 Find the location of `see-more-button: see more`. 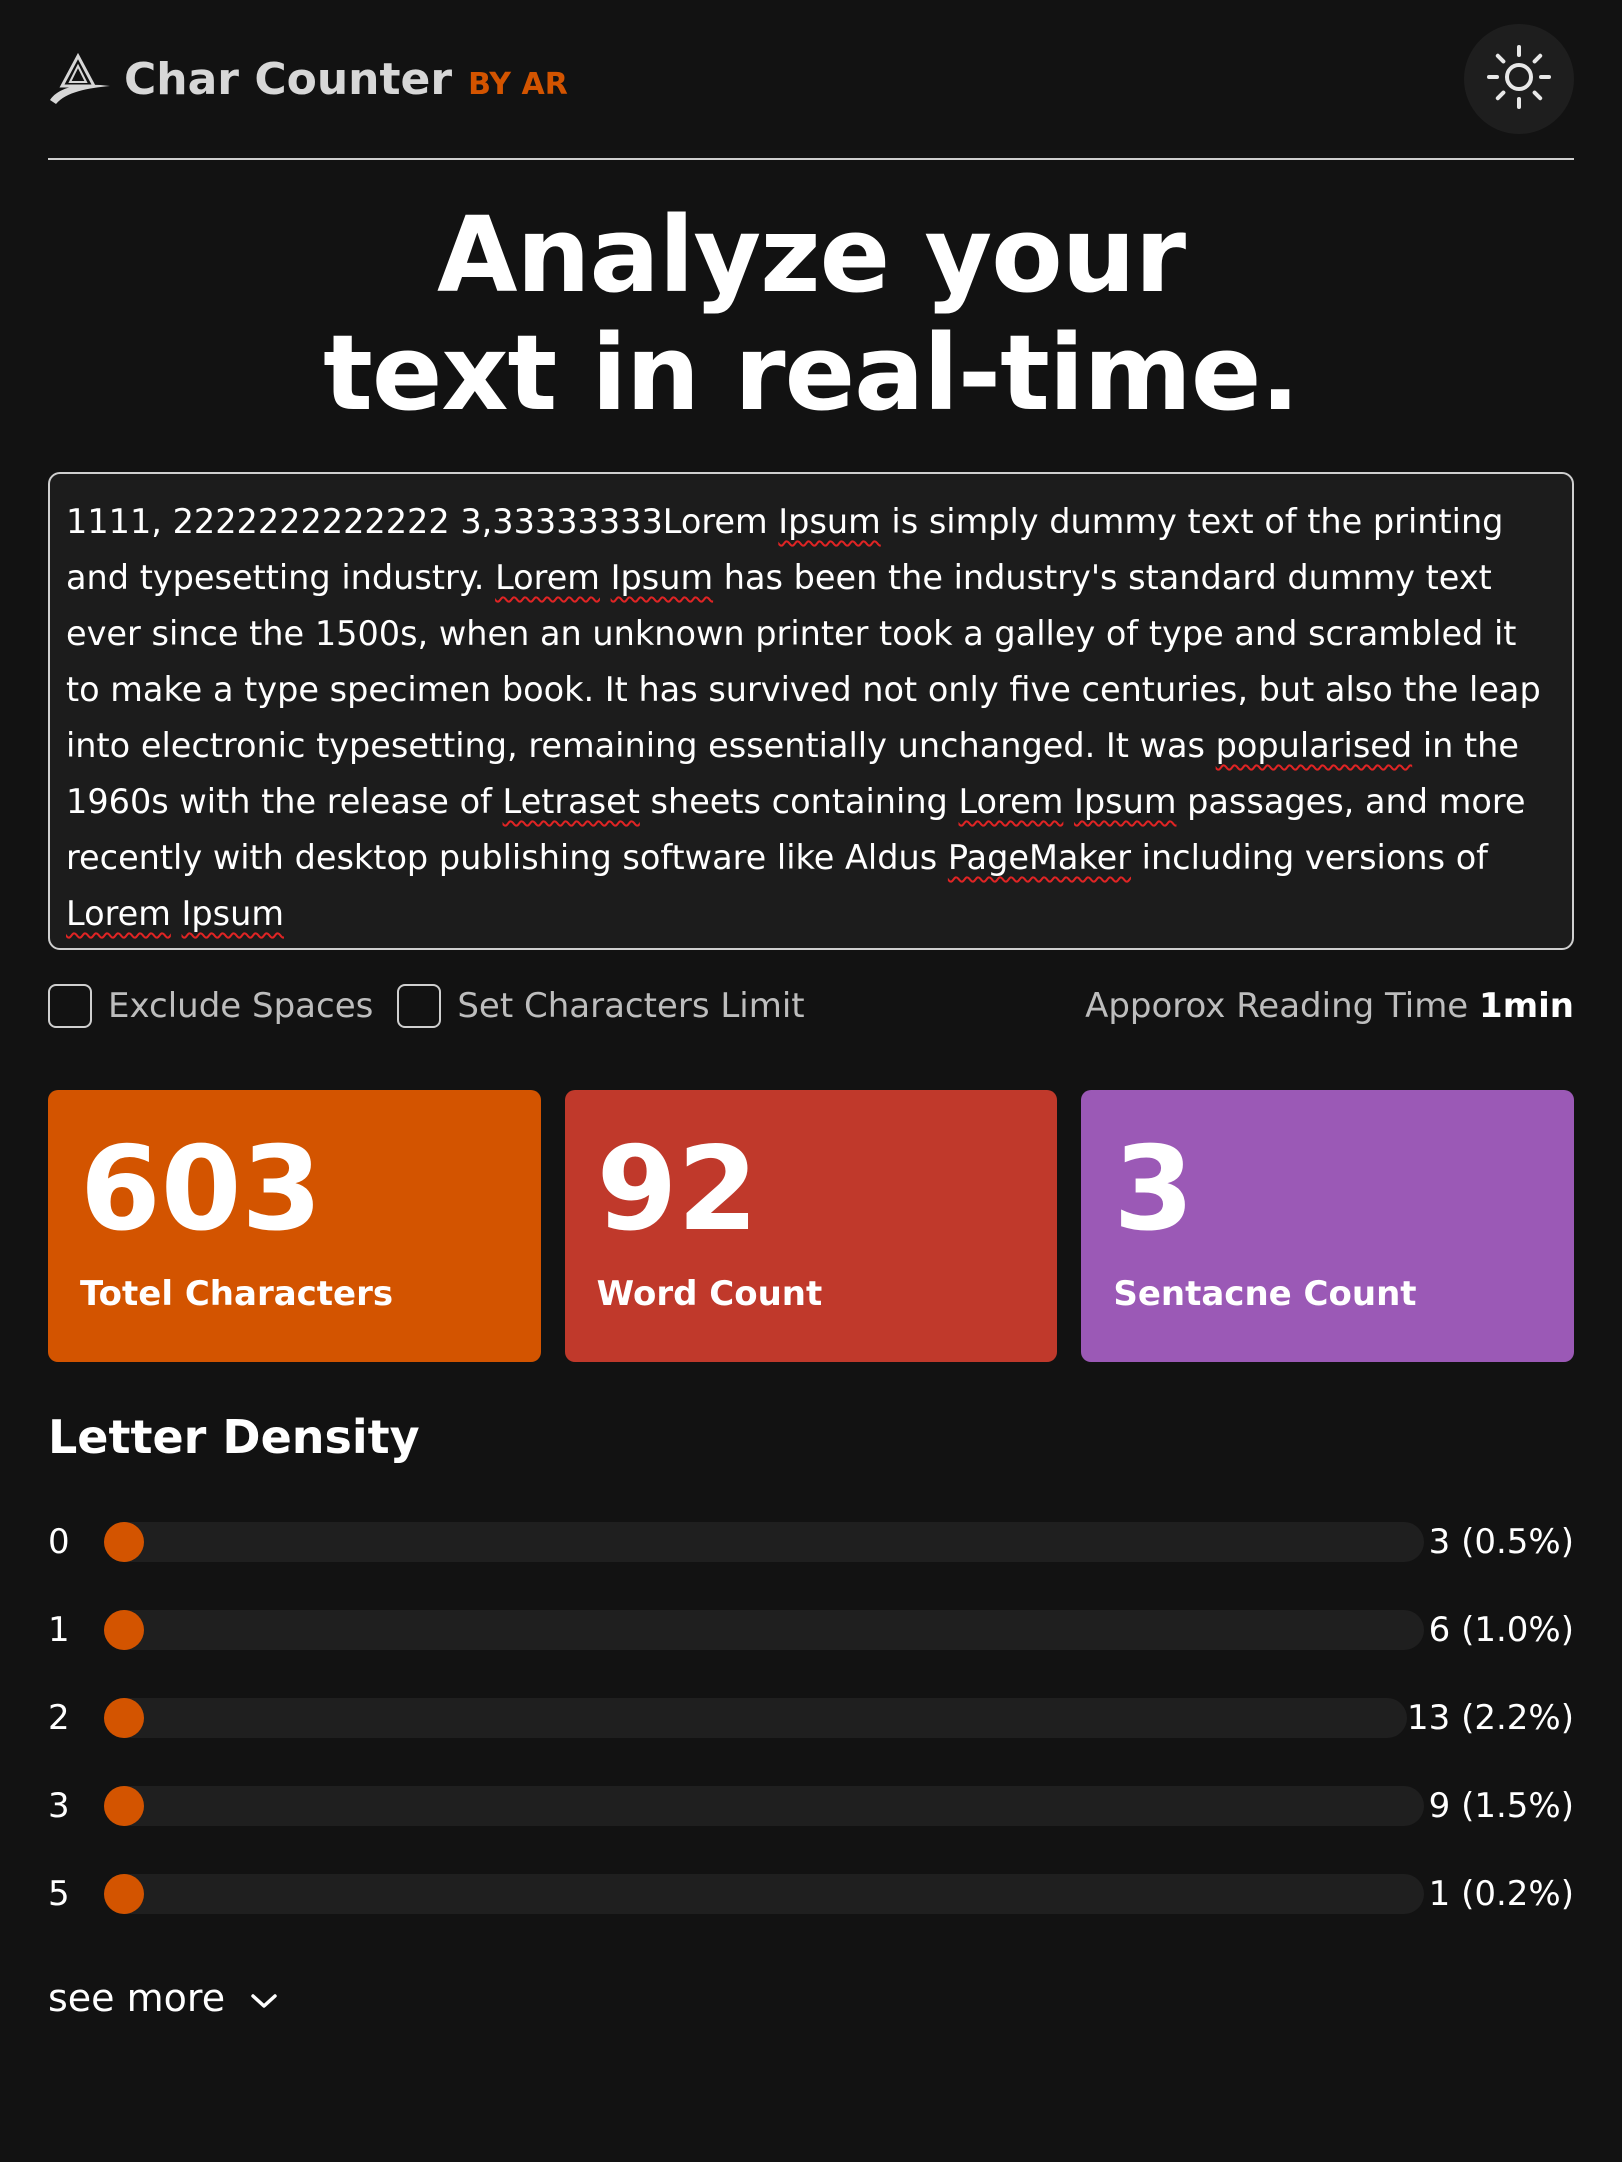

see-more-button: see more is located at coordinates (163, 1998).